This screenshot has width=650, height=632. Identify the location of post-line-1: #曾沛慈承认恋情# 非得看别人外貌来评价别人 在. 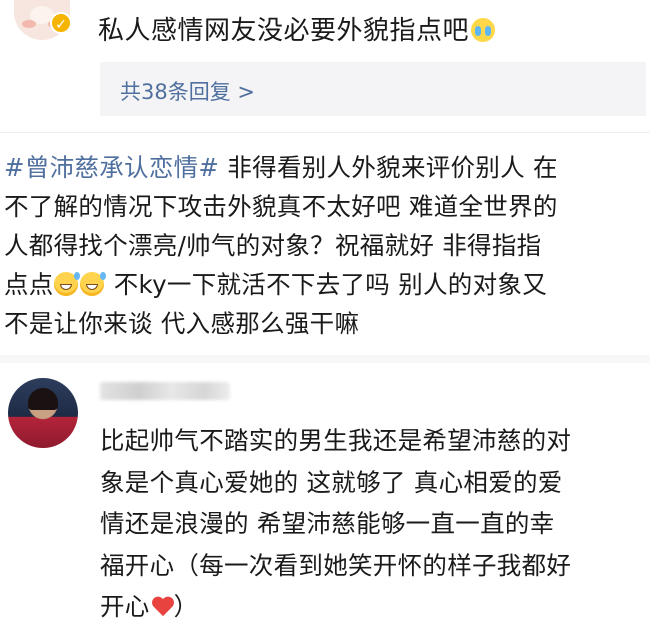
(324, 167).